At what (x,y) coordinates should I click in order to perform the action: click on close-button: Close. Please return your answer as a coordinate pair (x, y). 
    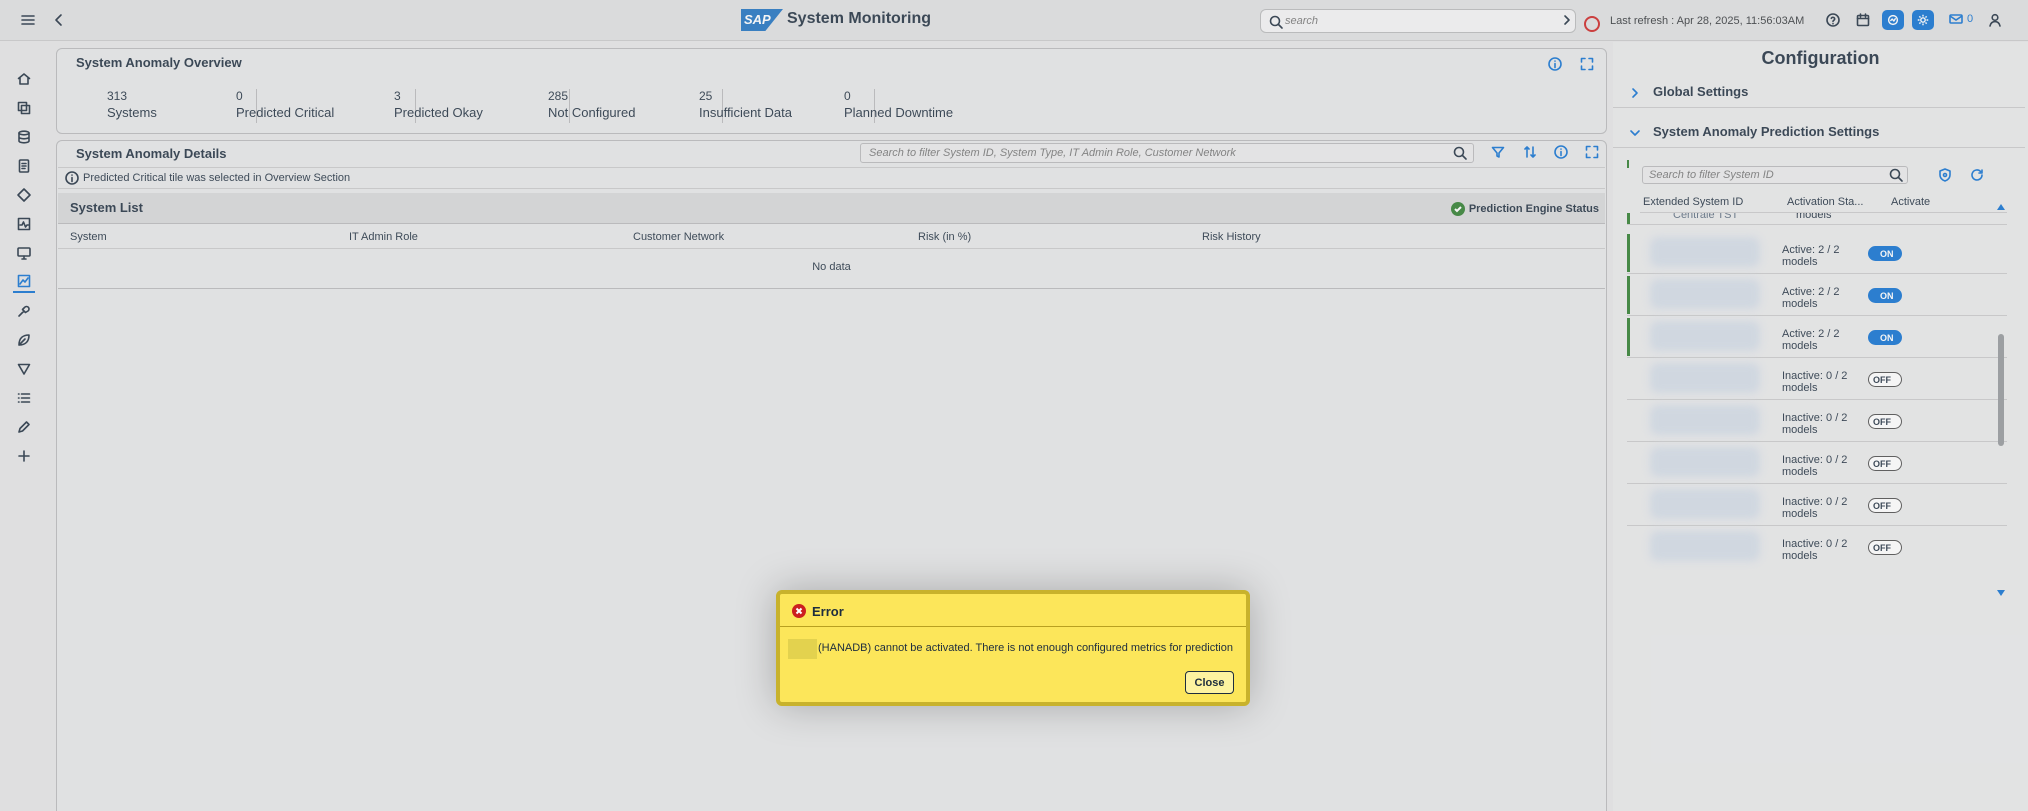
    Looking at the image, I should click on (1209, 682).